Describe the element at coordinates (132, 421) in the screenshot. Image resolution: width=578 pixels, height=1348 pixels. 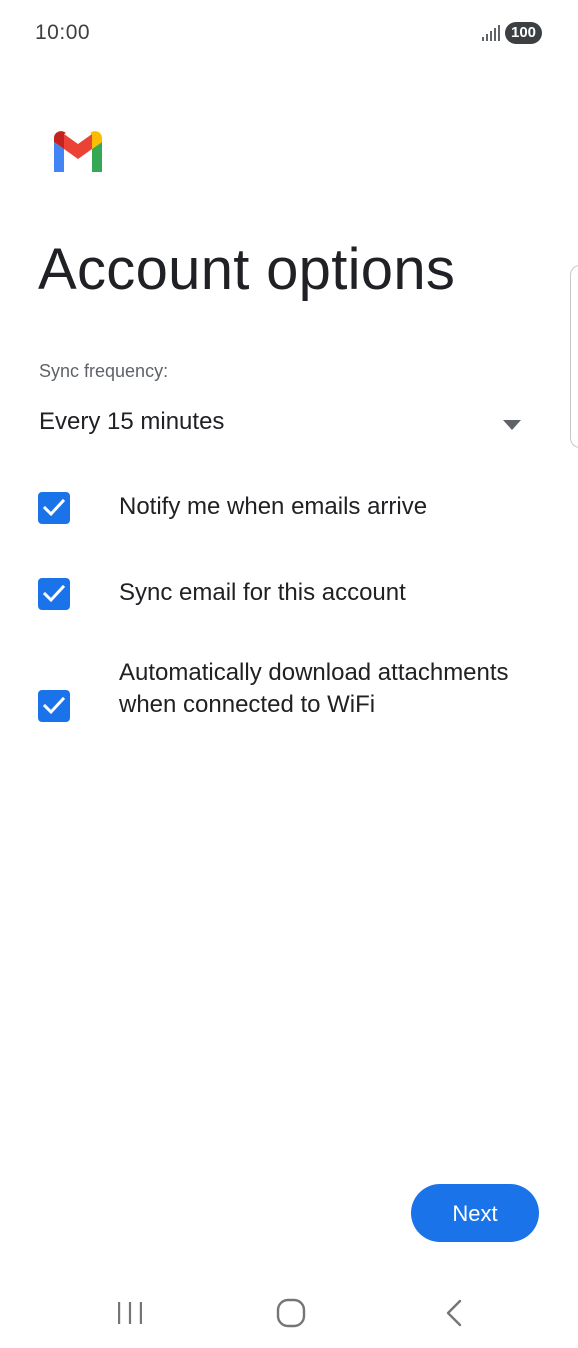
I see `sync-frequency-value: Every 15 minutes` at that location.